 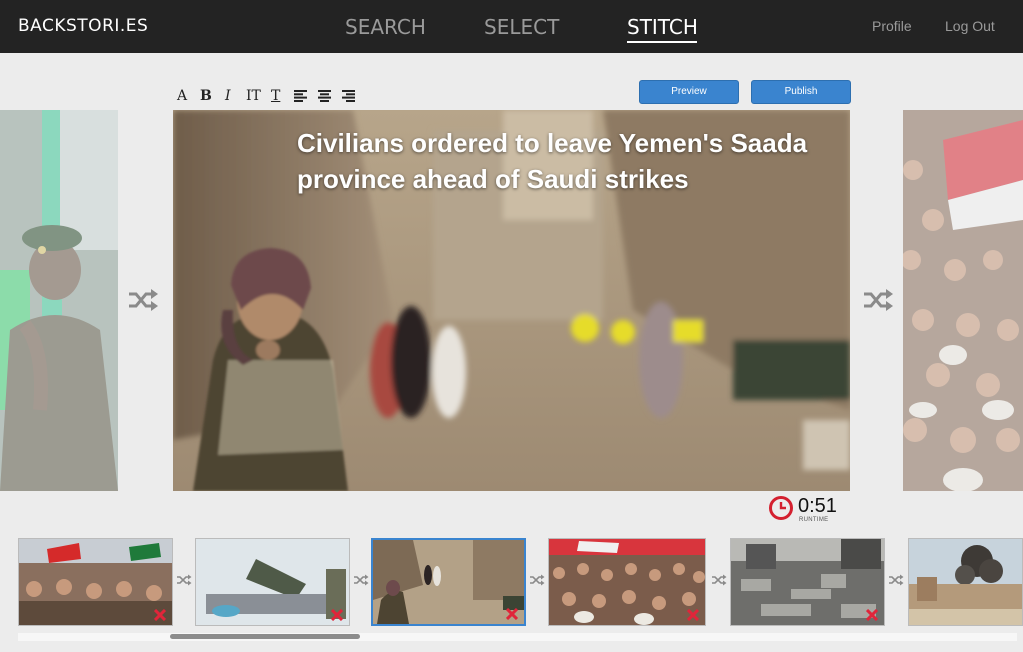 What do you see at coordinates (662, 42) in the screenshot?
I see `active-nav-underline` at bounding box center [662, 42].